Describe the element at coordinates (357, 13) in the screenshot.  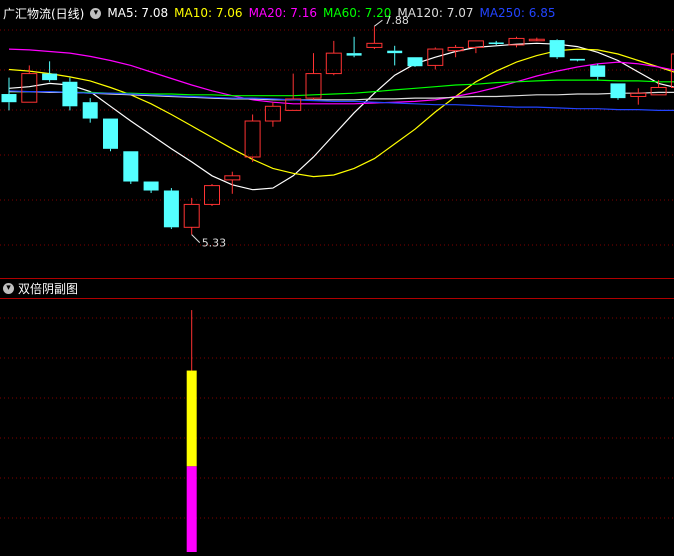
I see `ma60-value: MA60: 7.20` at that location.